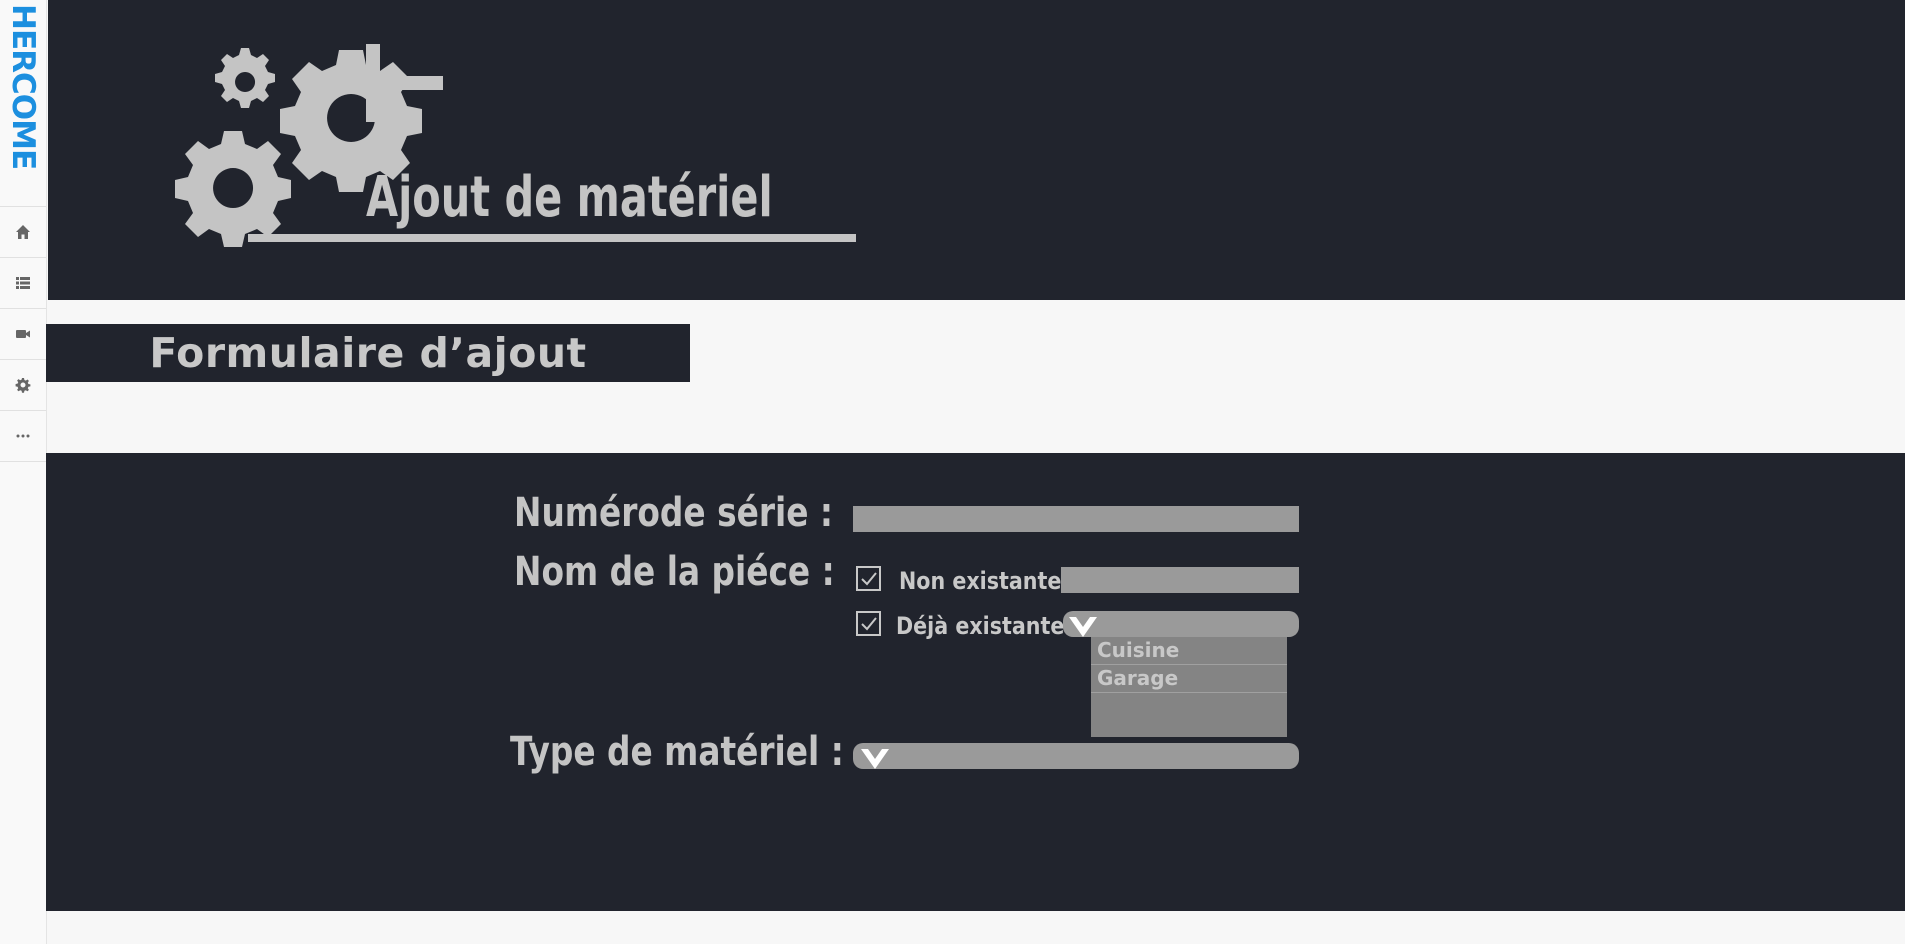  I want to click on brand-logo: HERCOME, so click(23, 100).